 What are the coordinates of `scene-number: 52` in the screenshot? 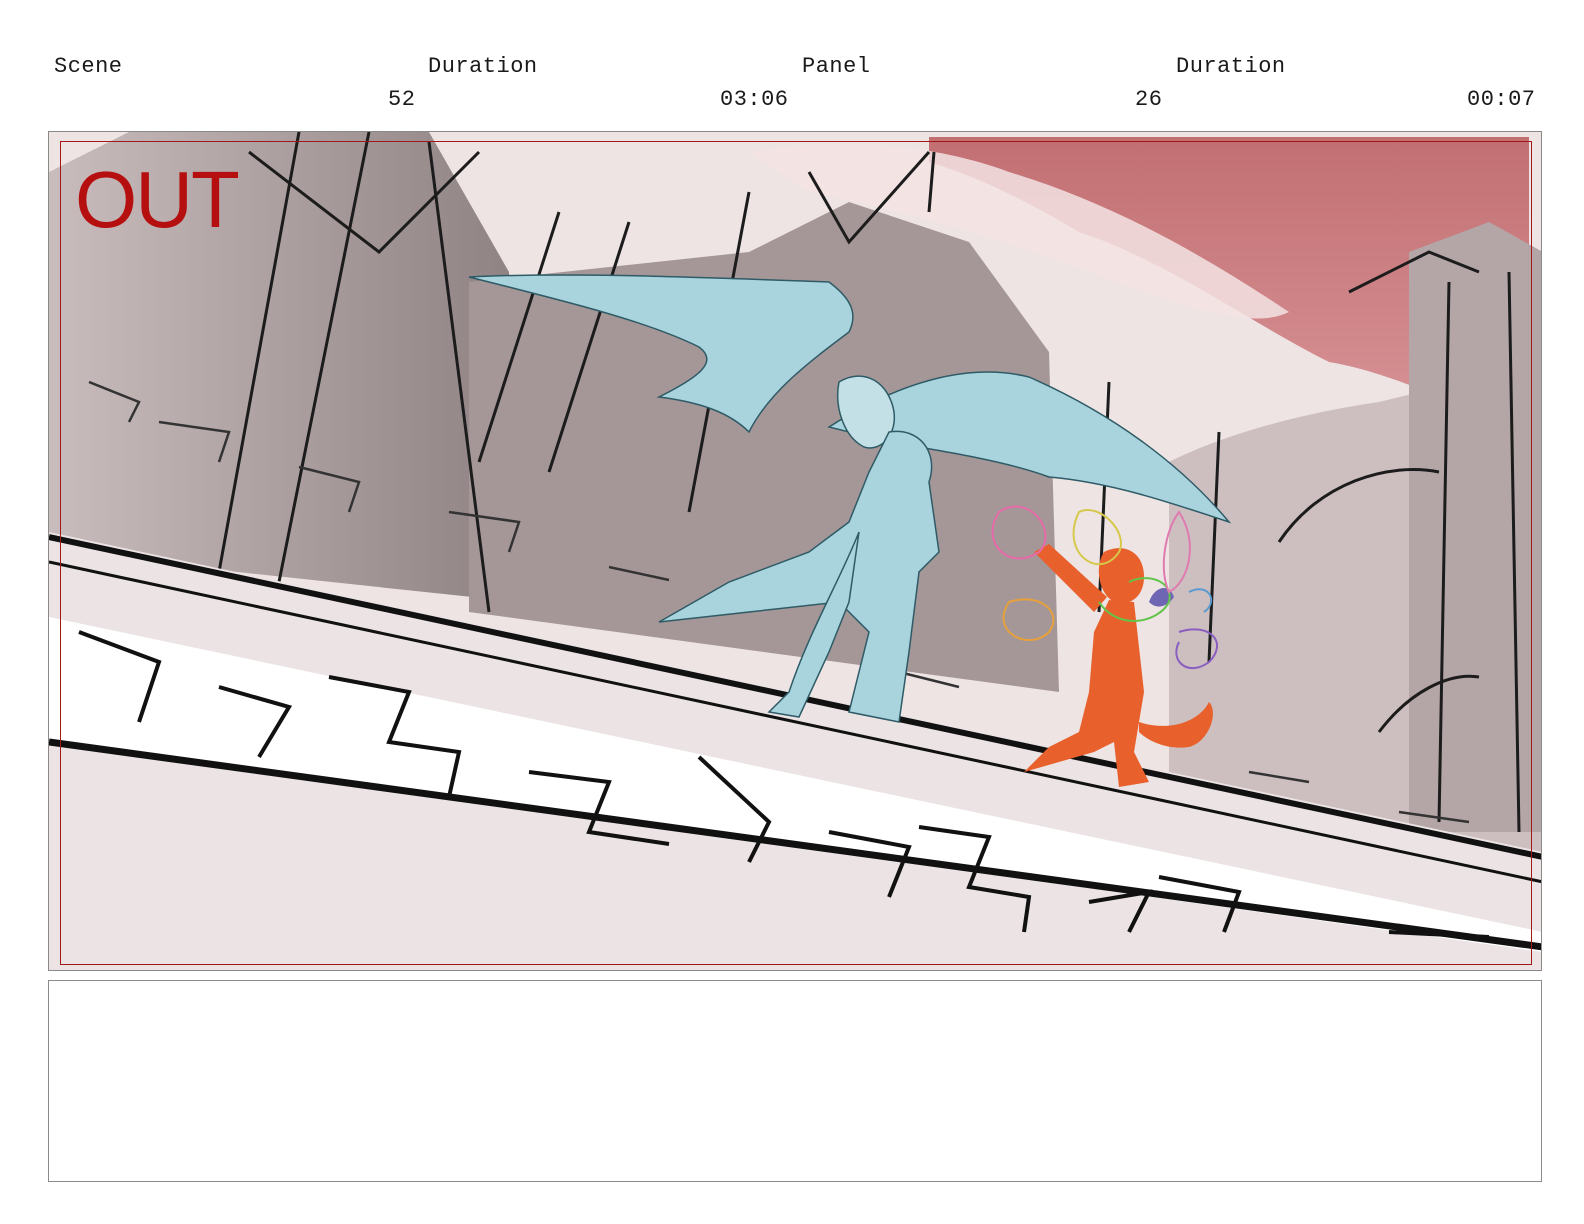 It's located at (402, 99).